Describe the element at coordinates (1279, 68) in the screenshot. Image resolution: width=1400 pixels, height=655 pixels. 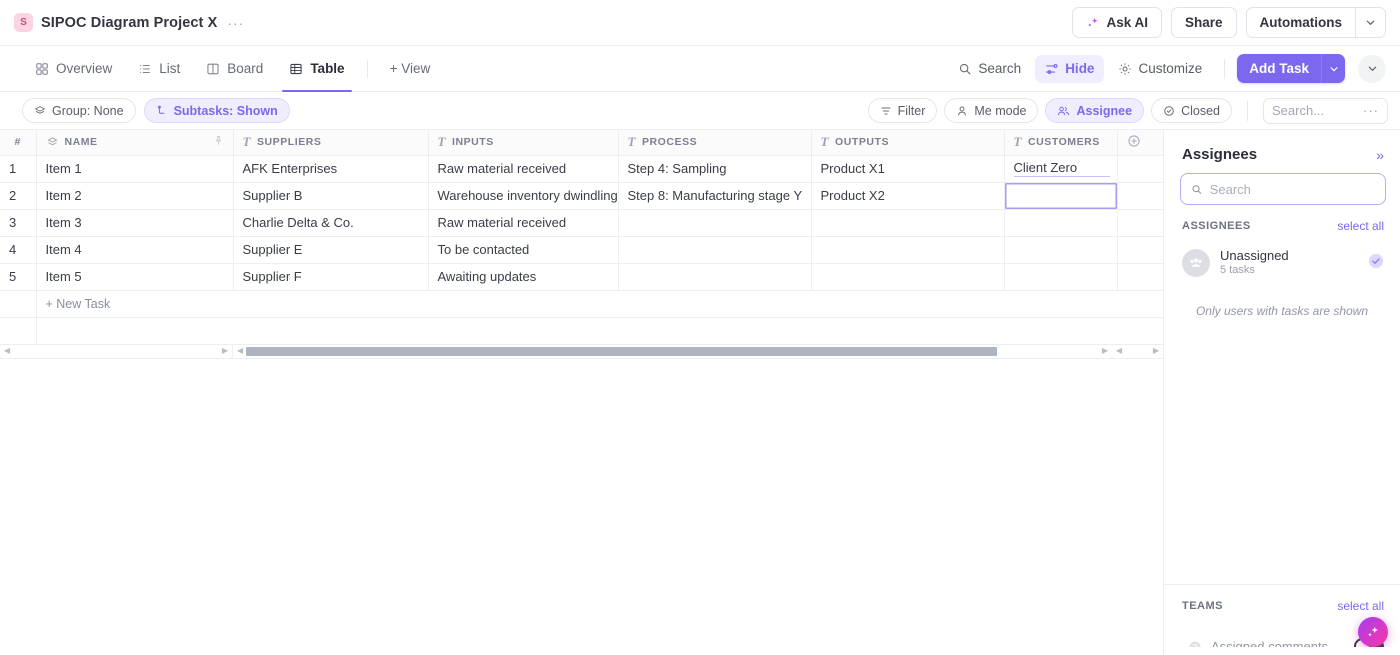
I see `add-task-button: Add Task` at that location.